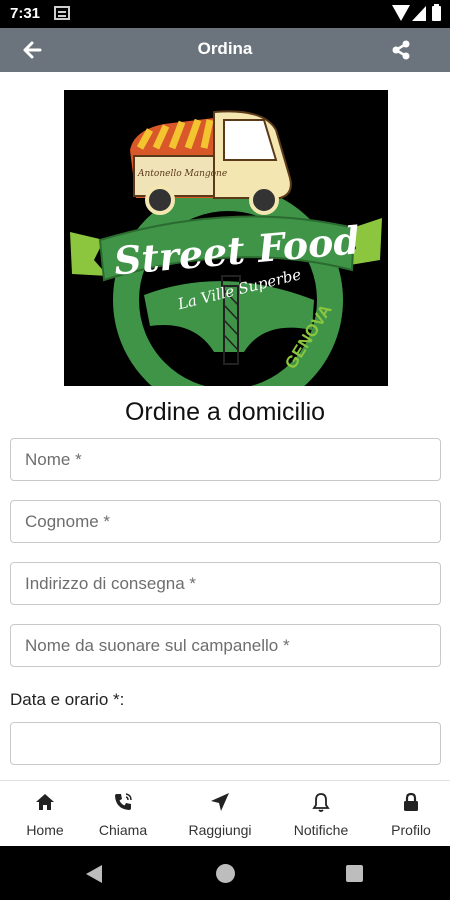 Image resolution: width=450 pixels, height=900 pixels. Describe the element at coordinates (354, 873) in the screenshot. I see `system-recents-icon` at that location.